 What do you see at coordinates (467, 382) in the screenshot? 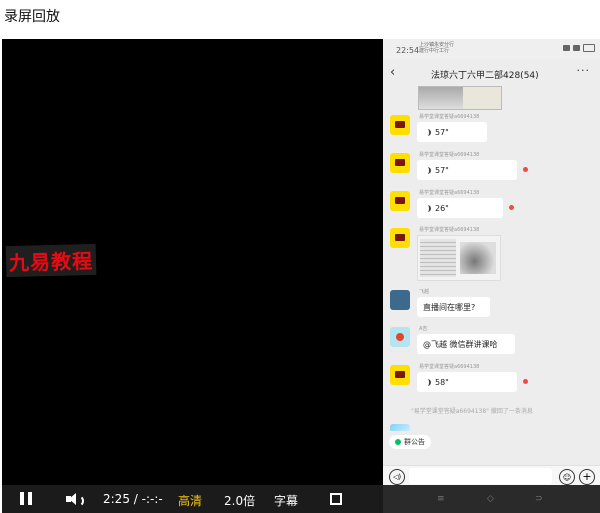
I see `voice-bubble: 58"` at bounding box center [467, 382].